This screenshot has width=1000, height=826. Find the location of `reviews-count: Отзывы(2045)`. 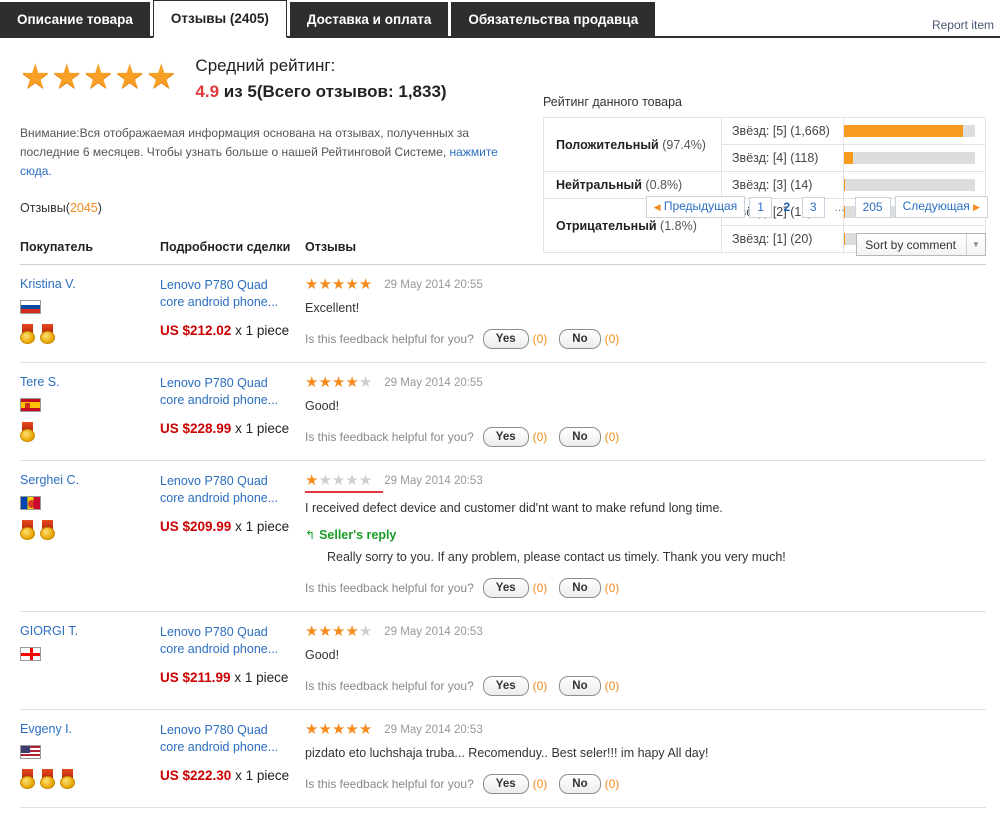

reviews-count: Отзывы(2045) is located at coordinates (61, 208).